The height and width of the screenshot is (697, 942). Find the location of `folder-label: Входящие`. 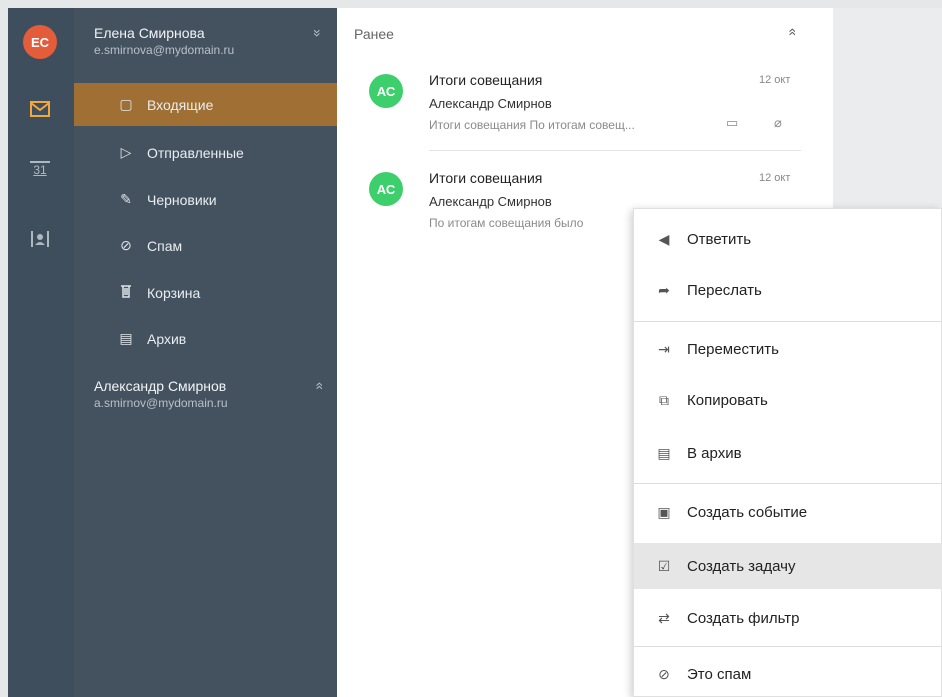

folder-label: Входящие is located at coordinates (180, 104).